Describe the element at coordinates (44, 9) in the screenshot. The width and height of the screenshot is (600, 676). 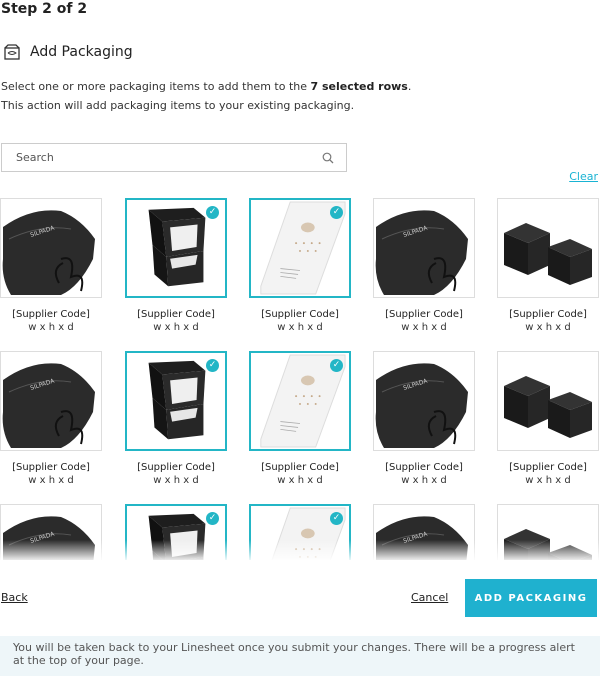
I see `step-indicator: Step 2 of 2` at that location.